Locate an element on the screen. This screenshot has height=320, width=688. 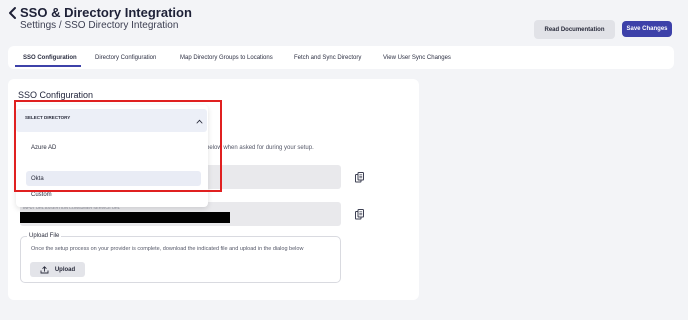
upload-button-label: Upload is located at coordinates (65, 269).